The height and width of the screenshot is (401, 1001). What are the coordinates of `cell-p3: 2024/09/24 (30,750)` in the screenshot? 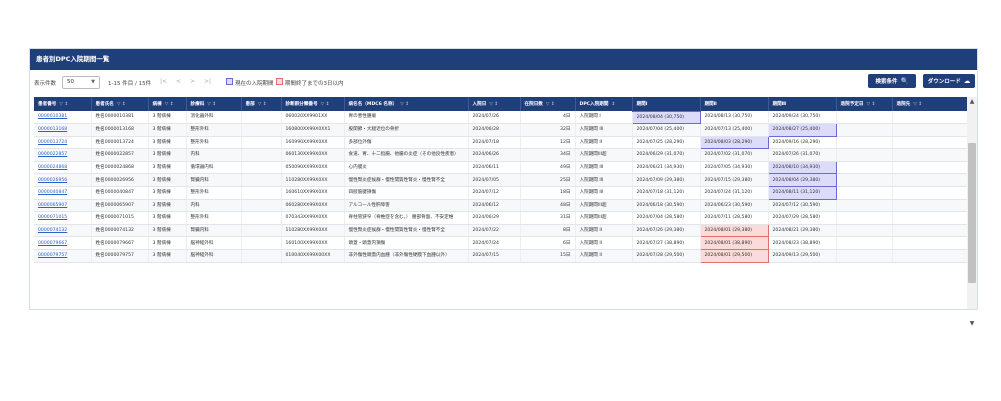 It's located at (802, 118).